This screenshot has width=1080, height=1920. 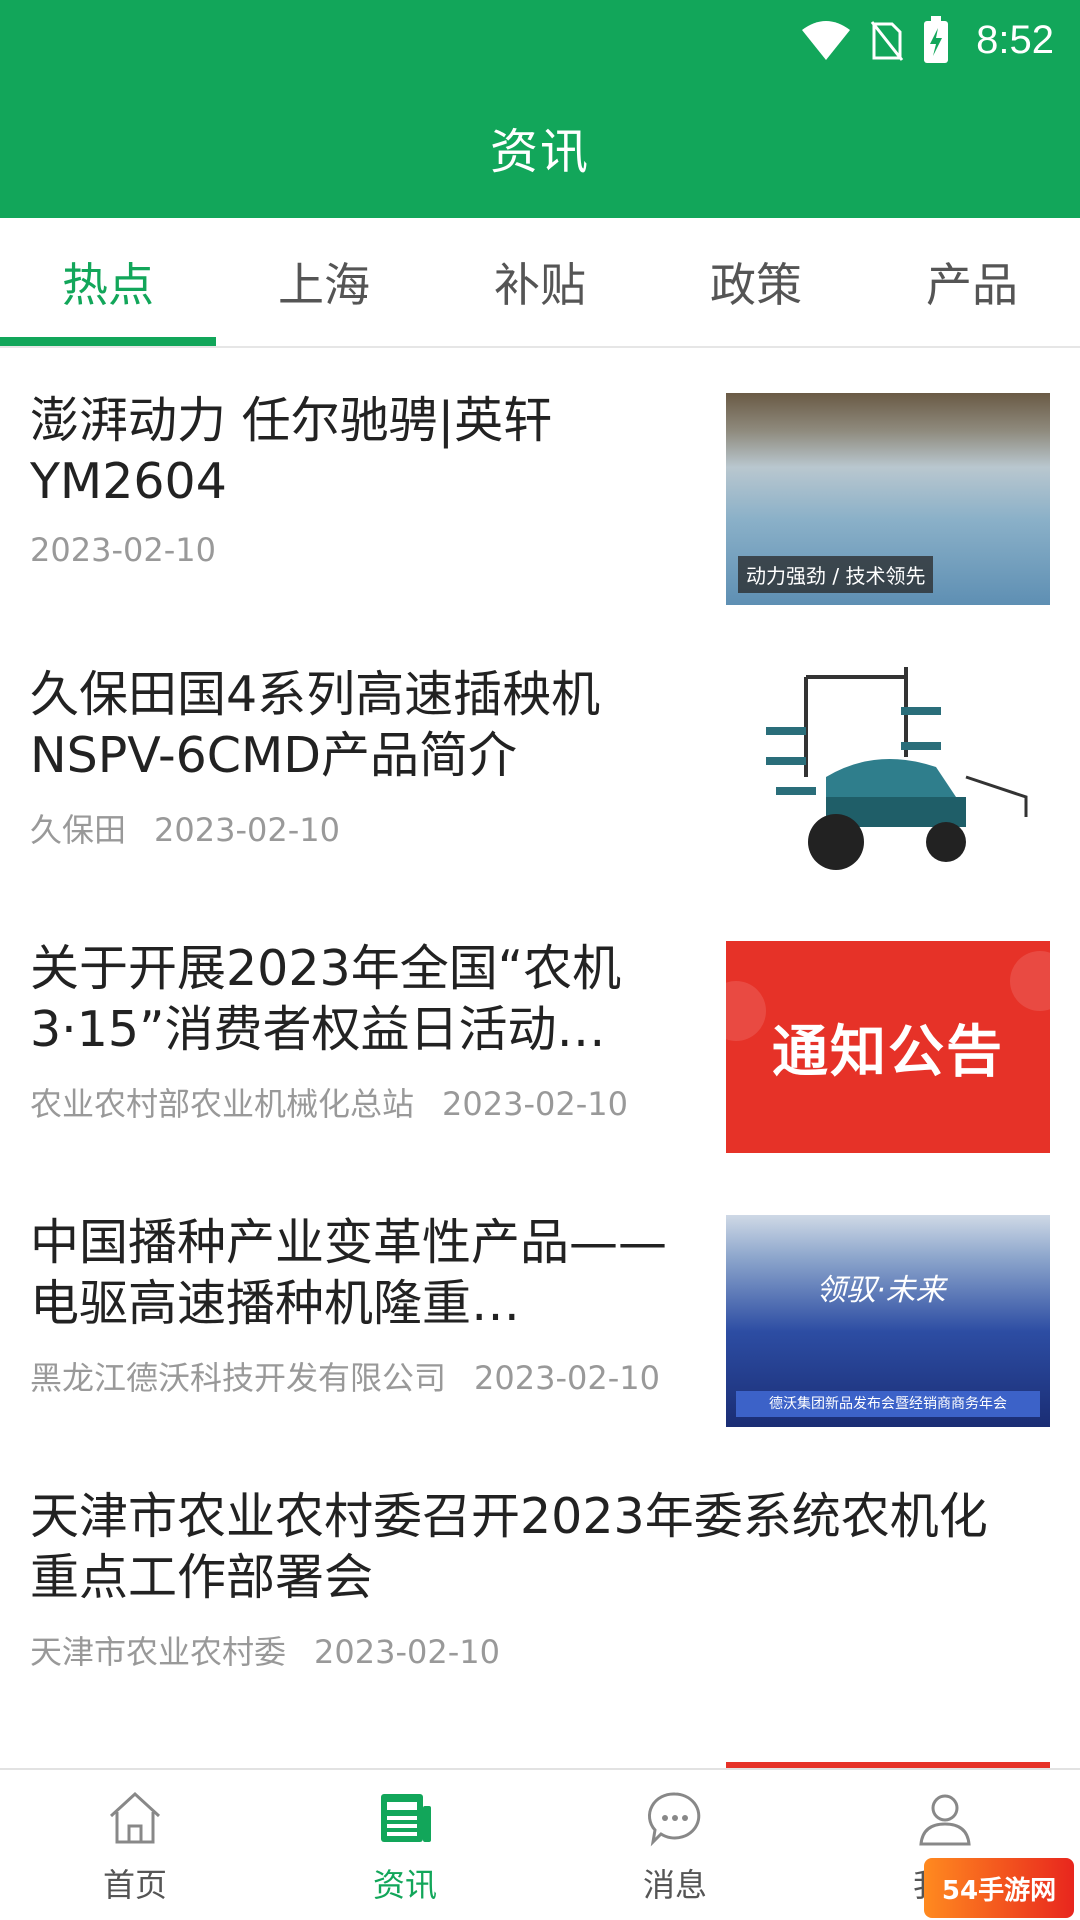 What do you see at coordinates (897, 768) in the screenshot?
I see `rice-transplanter-image` at bounding box center [897, 768].